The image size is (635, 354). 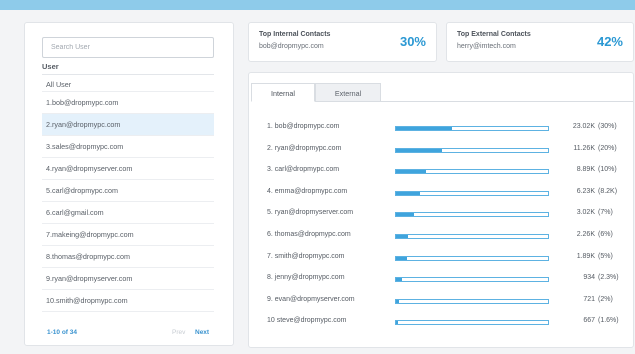 What do you see at coordinates (605, 213) in the screenshot?
I see `contact-share: (7%)` at bounding box center [605, 213].